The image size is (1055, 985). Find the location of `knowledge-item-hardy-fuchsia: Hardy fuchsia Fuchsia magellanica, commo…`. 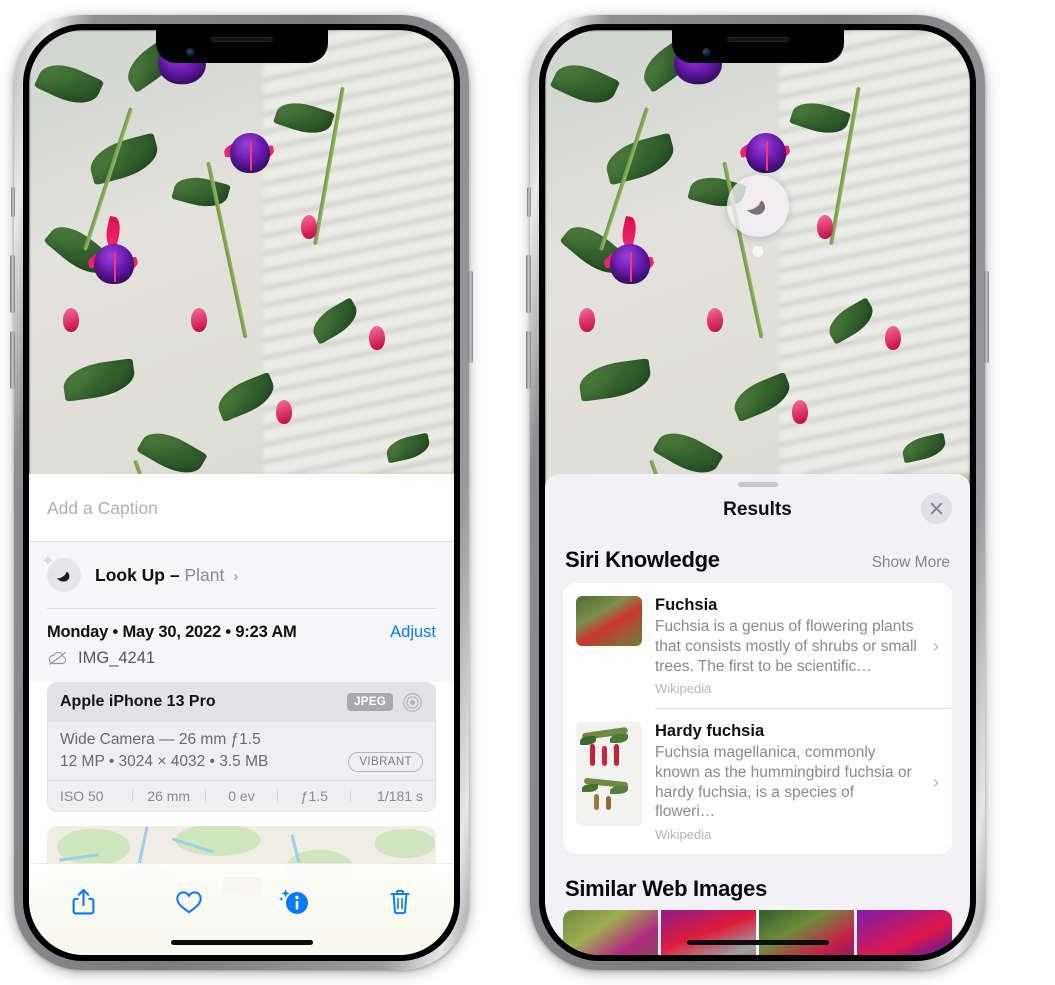

knowledge-item-hardy-fuchsia: Hardy fuchsia Fuchsia magellanica, commo… is located at coordinates (757, 781).